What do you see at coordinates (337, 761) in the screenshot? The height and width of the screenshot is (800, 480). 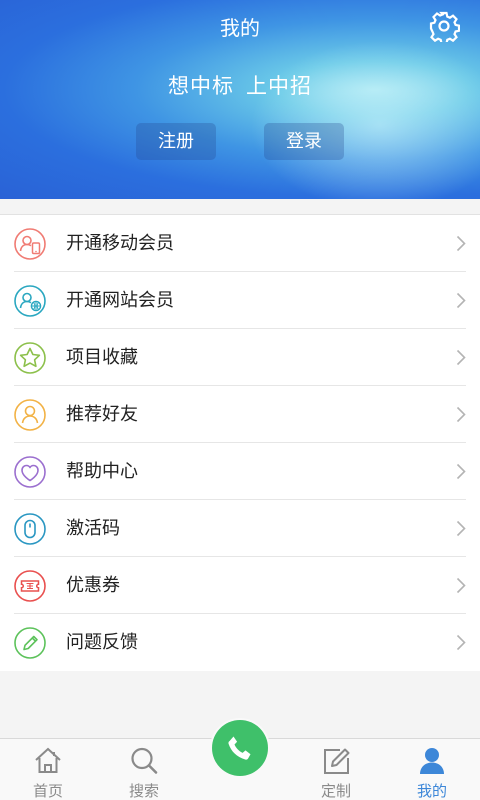 I see `edit-icon` at bounding box center [337, 761].